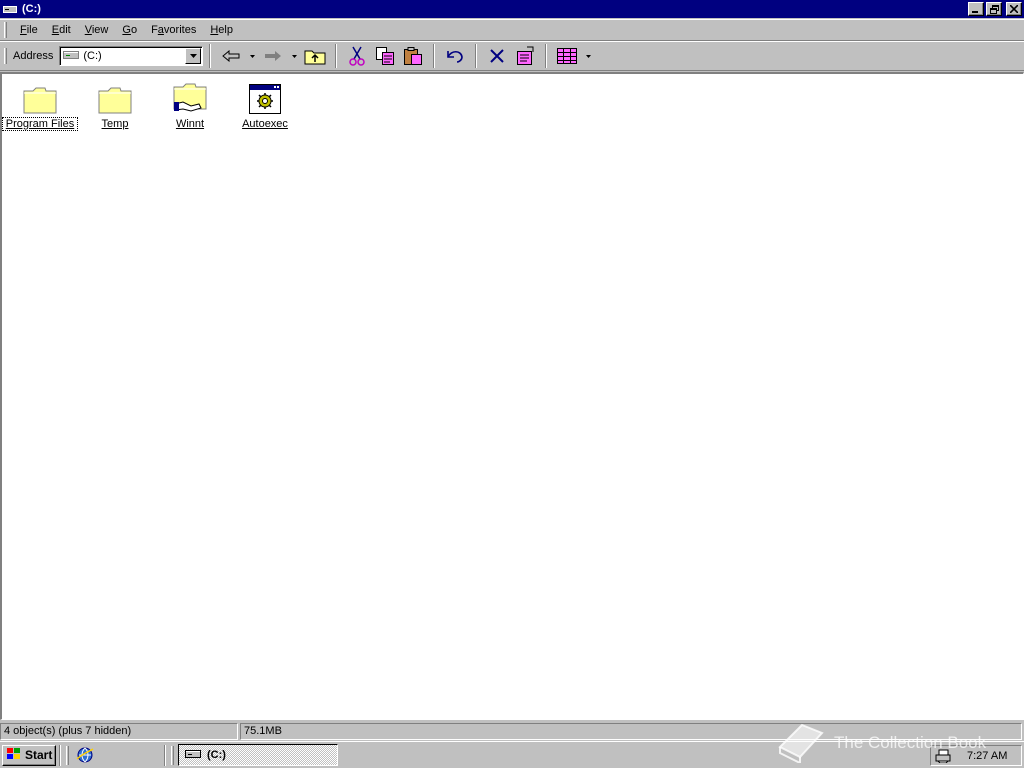 The image size is (1024, 768). What do you see at coordinates (29, 30) in the screenshot?
I see `menu-file: File` at bounding box center [29, 30].